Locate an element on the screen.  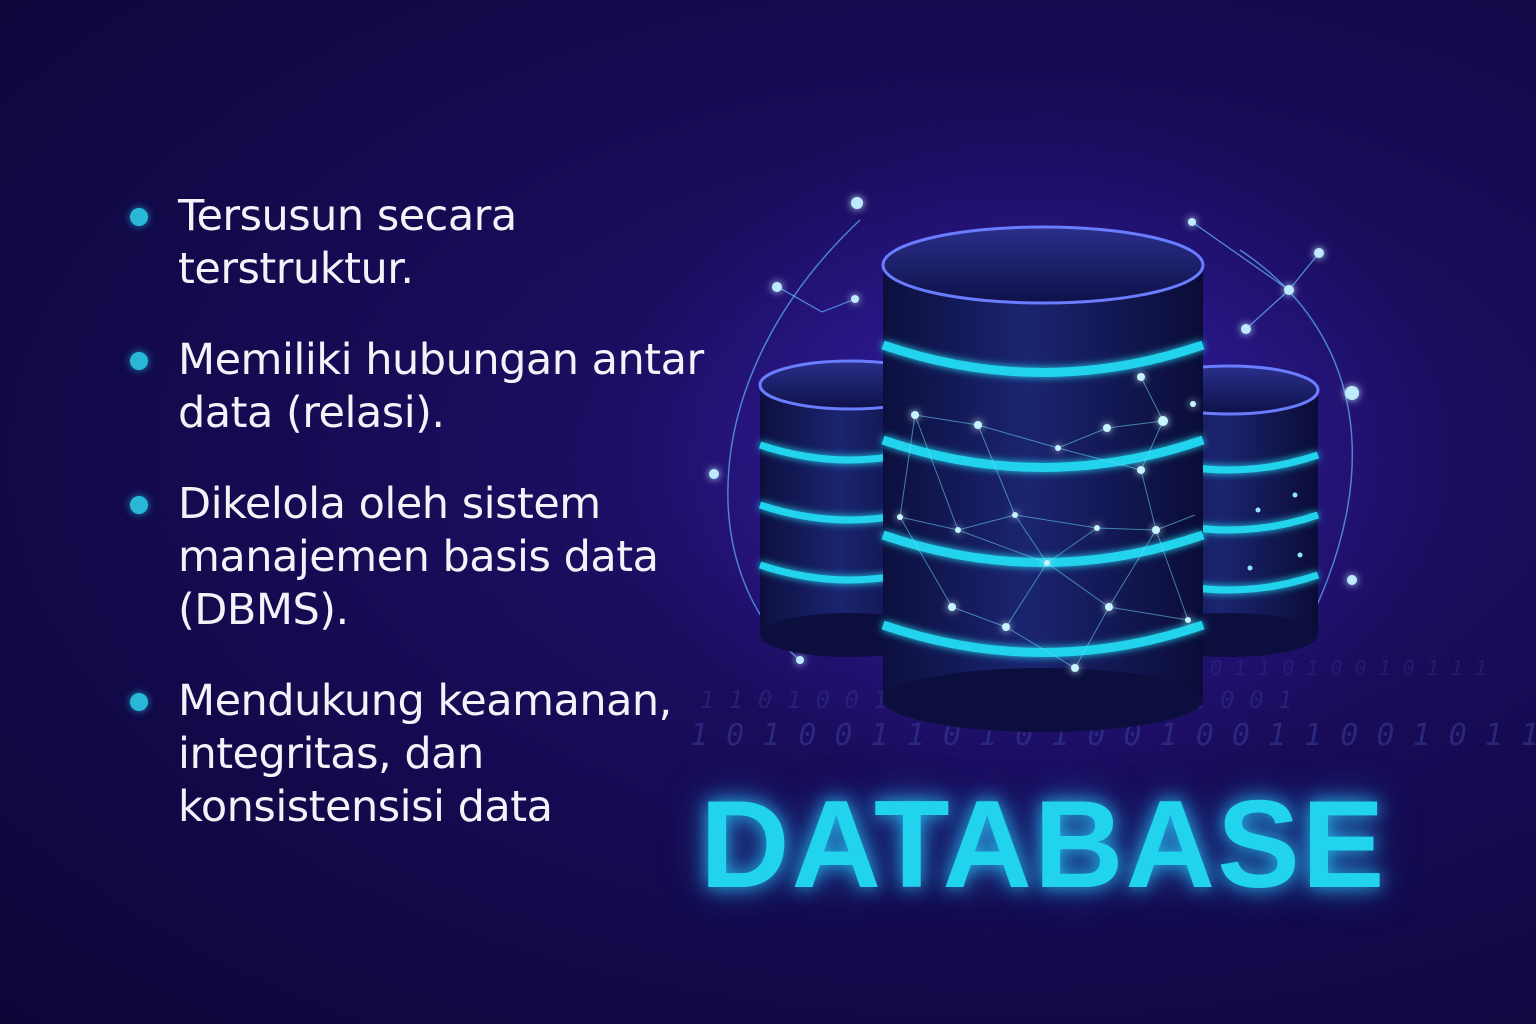
list-item: Tersusun secara terstruktur. is located at coordinates (440, 243).